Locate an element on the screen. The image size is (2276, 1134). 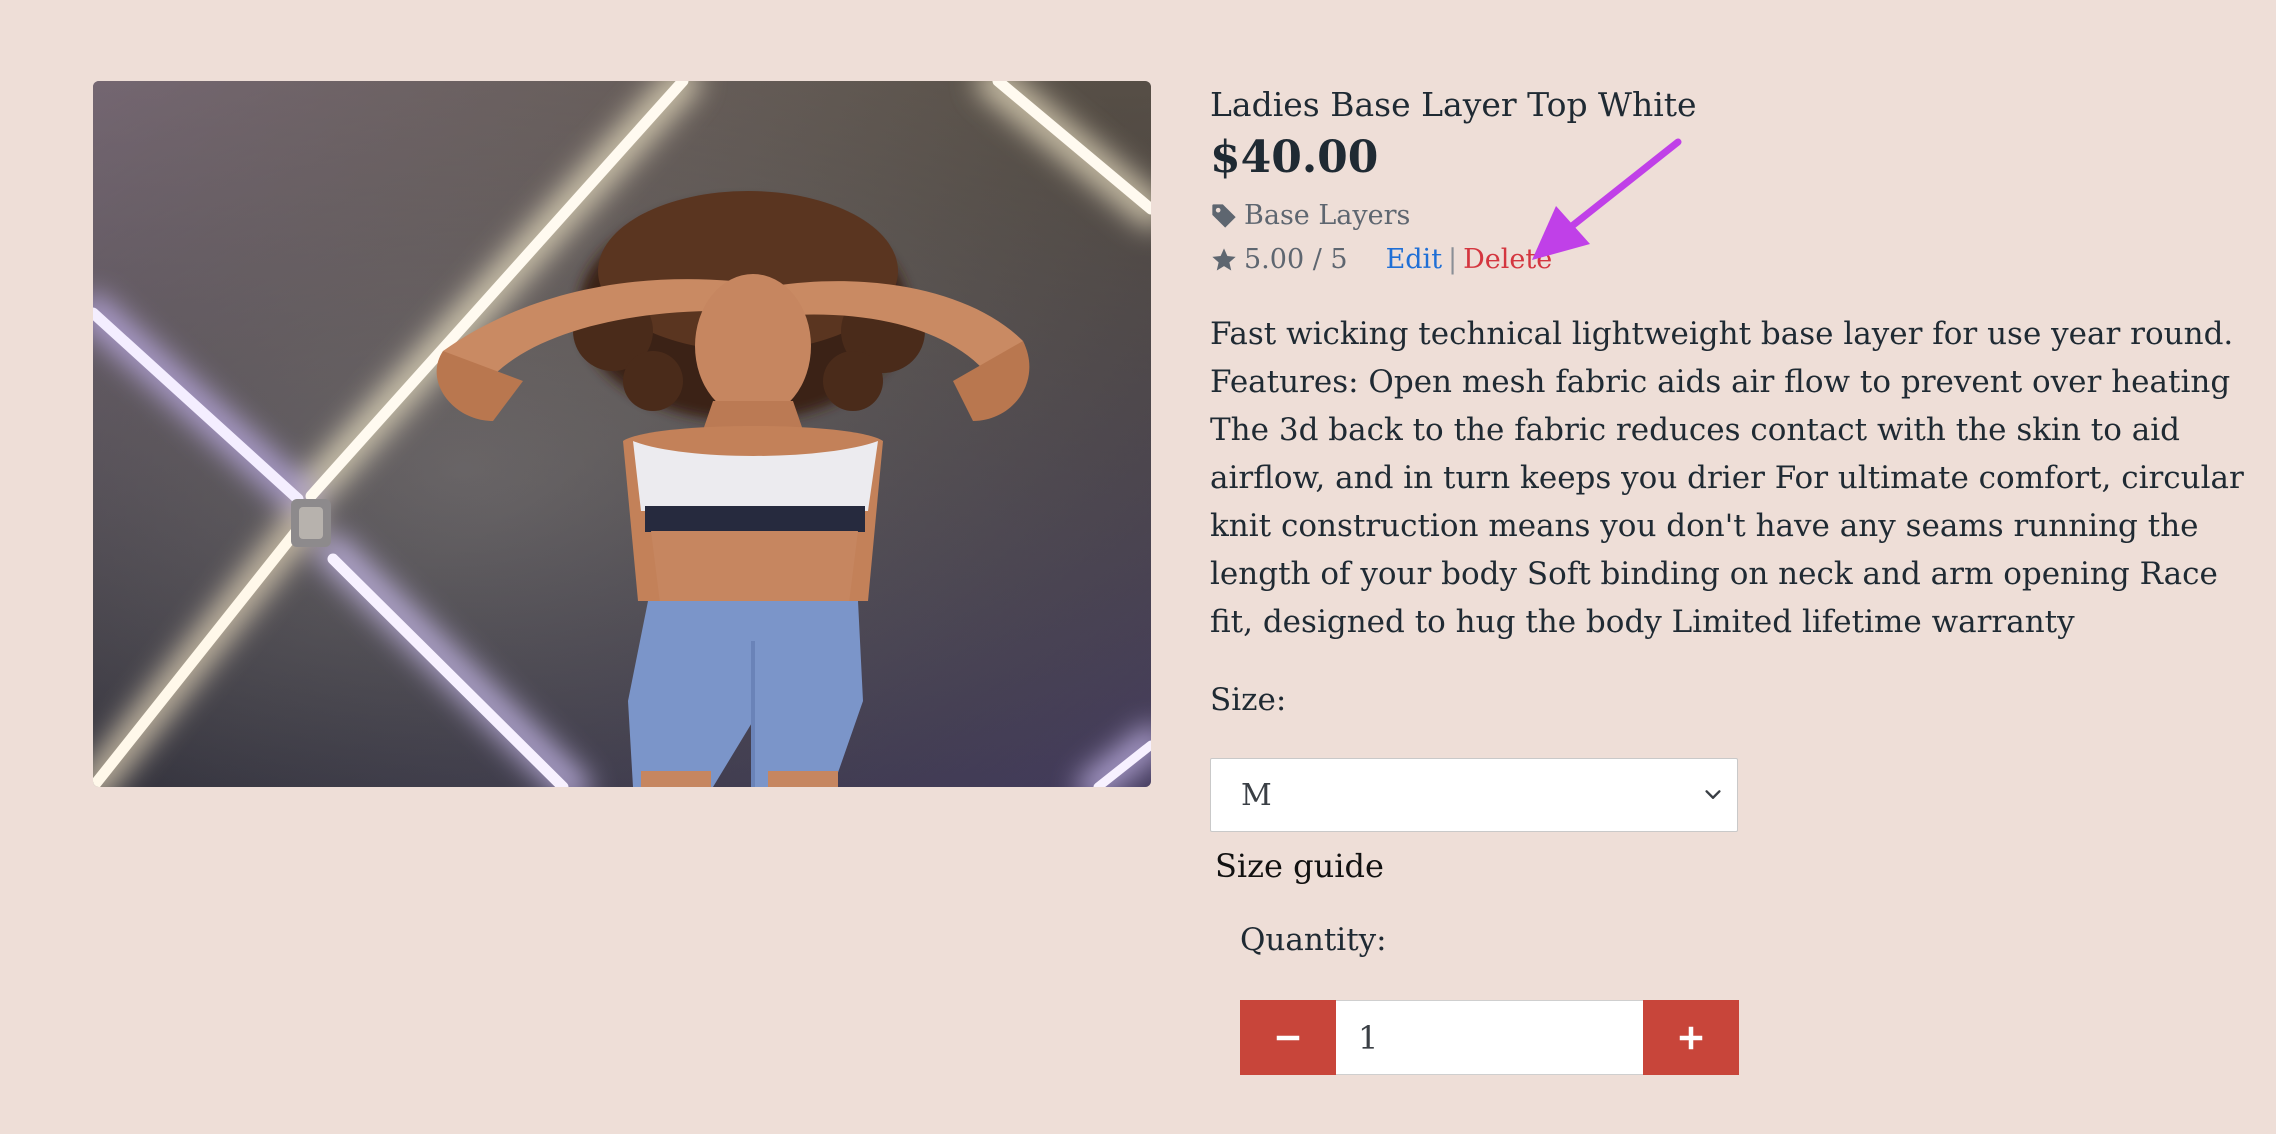
size-label: Size: is located at coordinates (1248, 700).